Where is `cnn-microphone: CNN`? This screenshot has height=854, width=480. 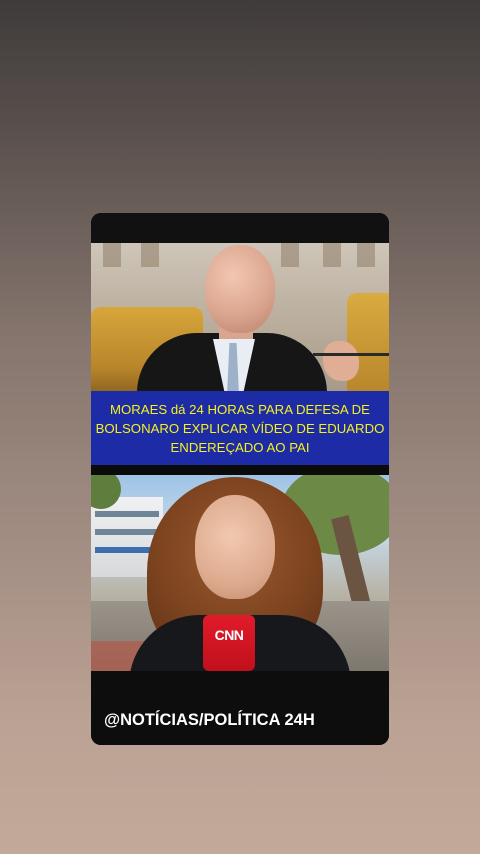 cnn-microphone: CNN is located at coordinates (229, 643).